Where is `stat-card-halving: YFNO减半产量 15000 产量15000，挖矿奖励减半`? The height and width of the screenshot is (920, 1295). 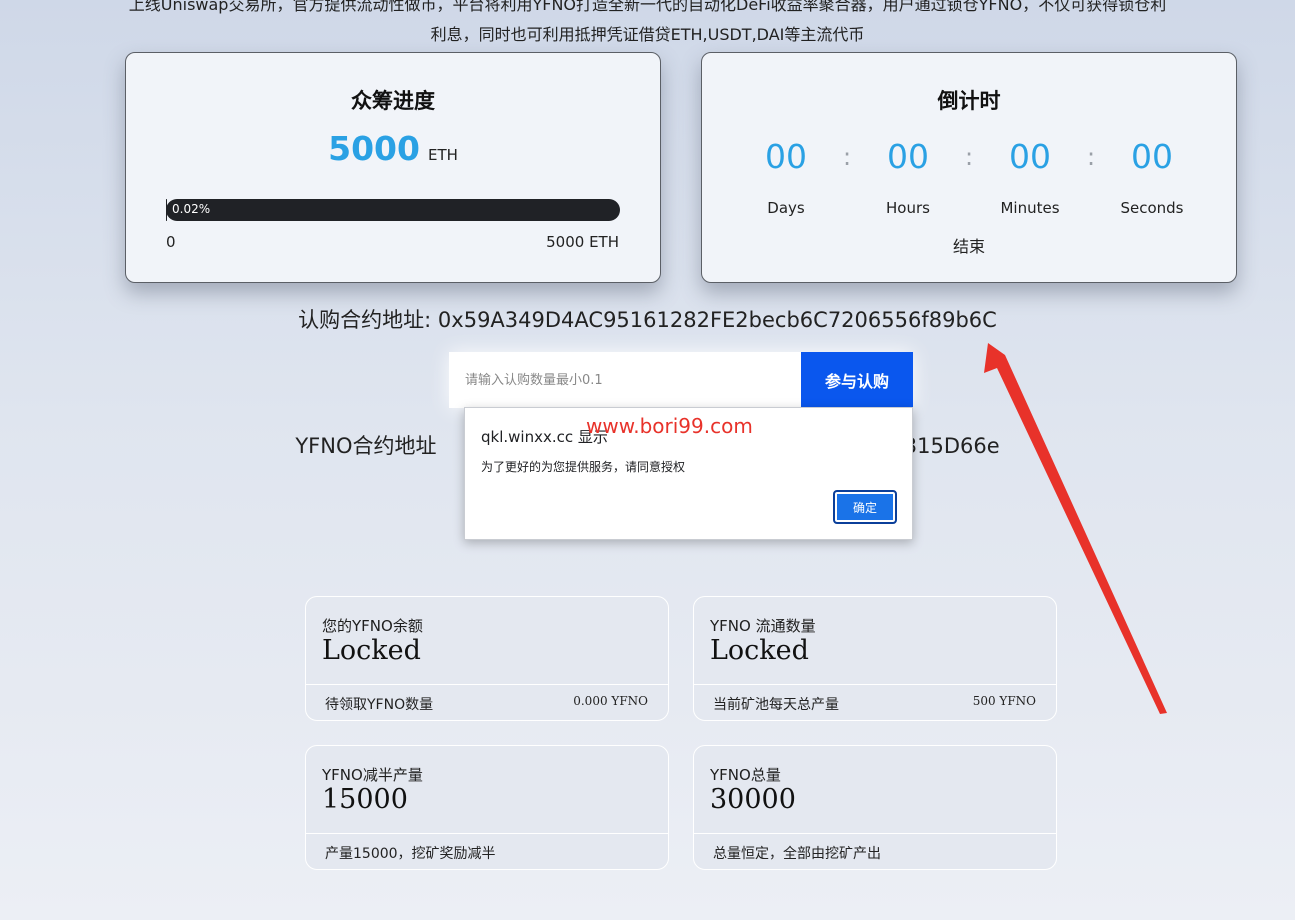 stat-card-halving: YFNO减半产量 15000 产量15000，挖矿奖励减半 is located at coordinates (487, 807).